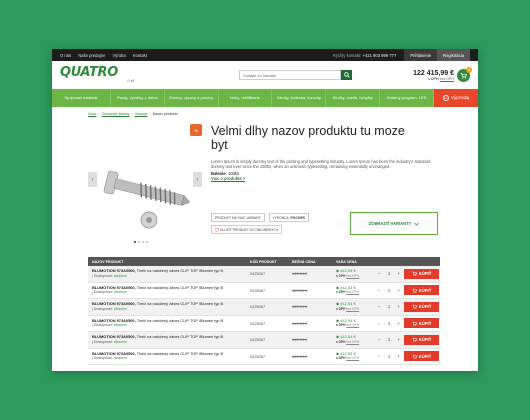 This screenshot has height=420, width=530. What do you see at coordinates (197, 179) in the screenshot?
I see `gallery-next-button: ›` at bounding box center [197, 179].